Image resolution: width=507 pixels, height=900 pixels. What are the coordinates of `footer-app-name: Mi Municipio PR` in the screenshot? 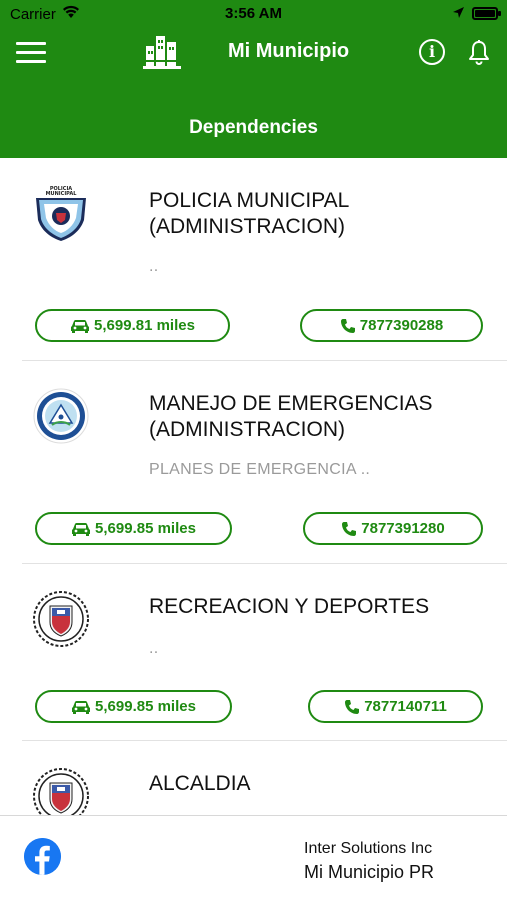 It's located at (369, 872).